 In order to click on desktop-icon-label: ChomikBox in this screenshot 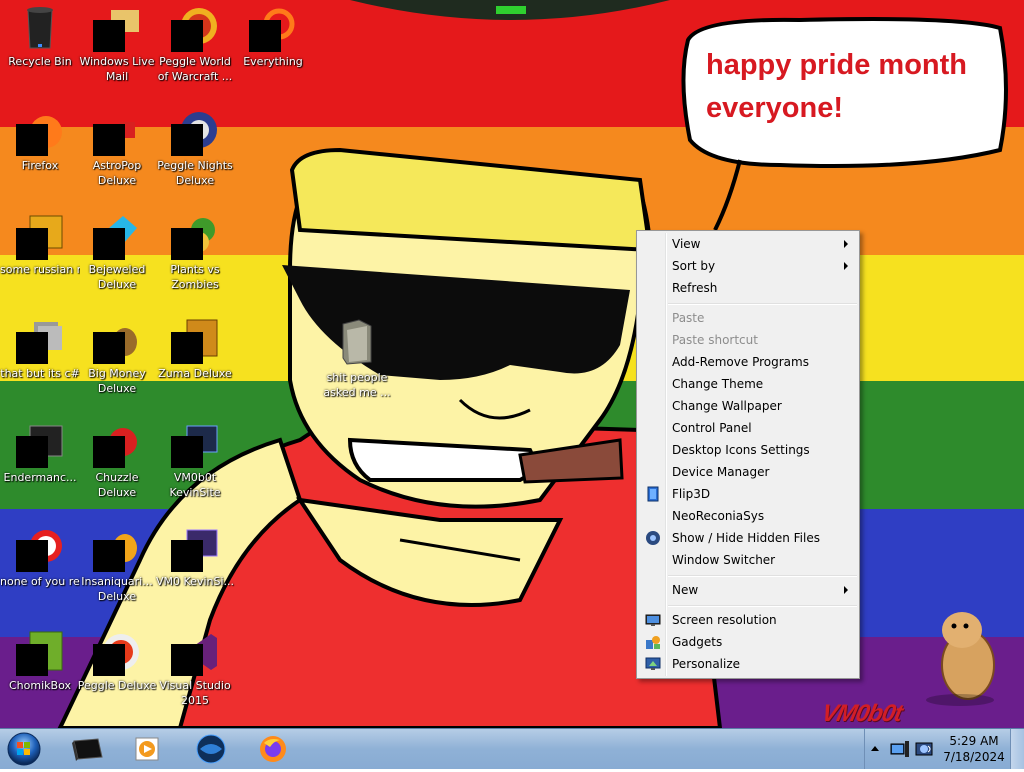, I will do `click(40, 685)`.